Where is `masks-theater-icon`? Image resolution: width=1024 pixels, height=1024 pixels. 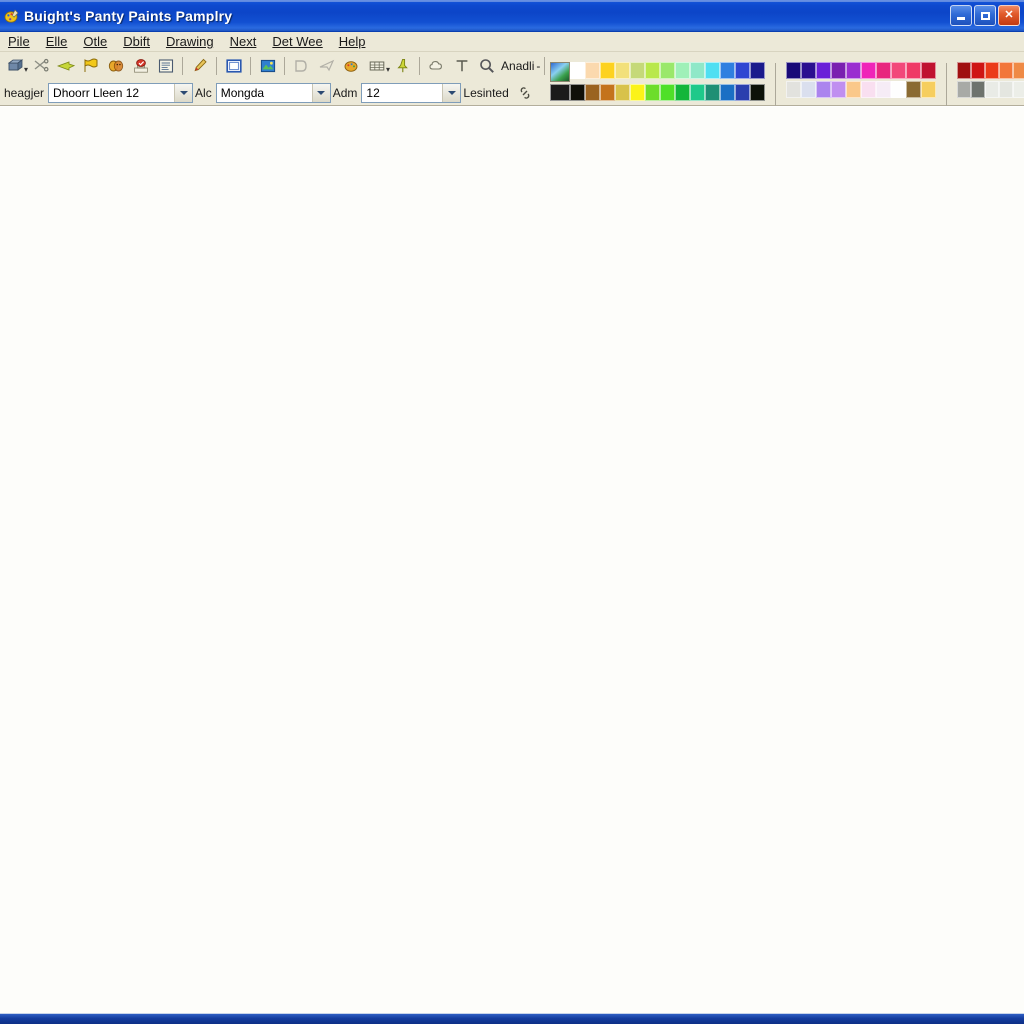
masks-theater-icon is located at coordinates (115, 66).